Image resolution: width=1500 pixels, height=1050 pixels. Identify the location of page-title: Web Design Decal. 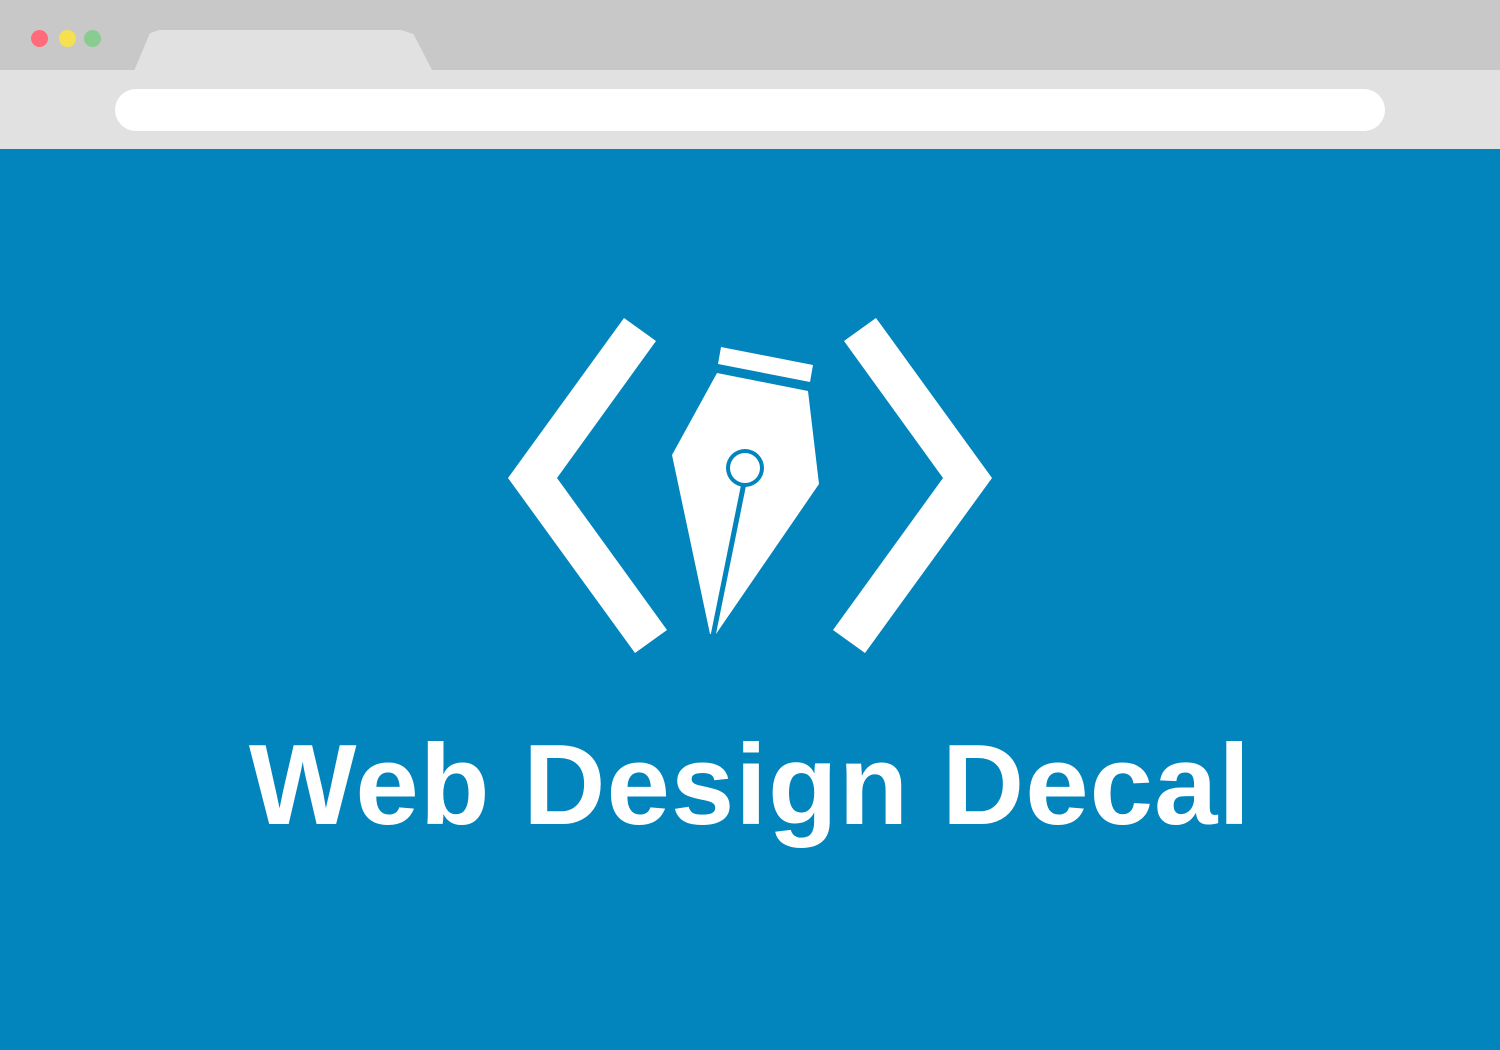
(750, 785).